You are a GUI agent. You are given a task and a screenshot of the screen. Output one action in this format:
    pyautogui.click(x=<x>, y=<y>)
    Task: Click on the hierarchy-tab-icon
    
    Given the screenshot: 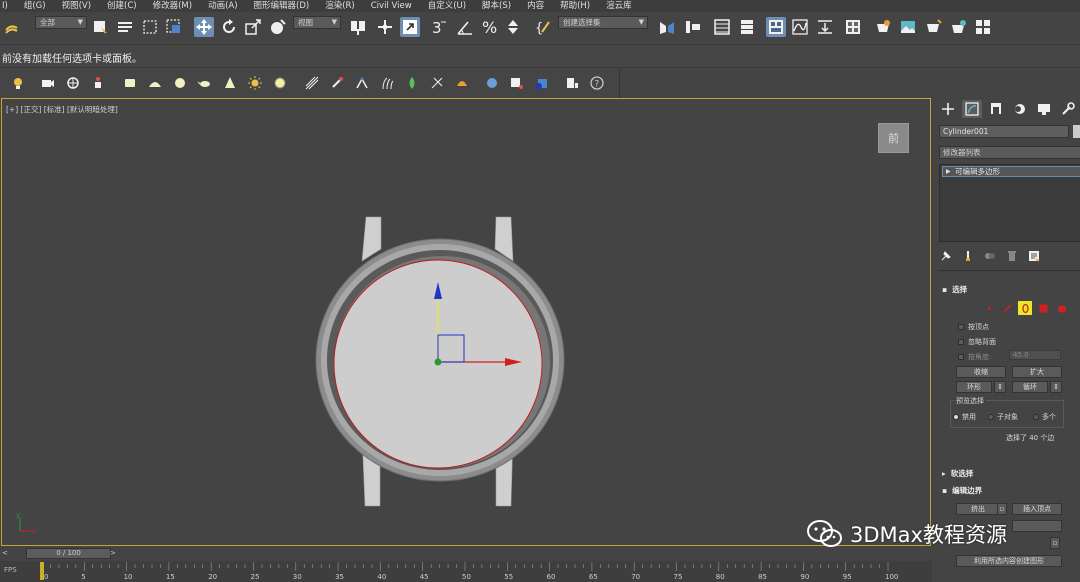 What is the action you would take?
    pyautogui.click(x=996, y=109)
    